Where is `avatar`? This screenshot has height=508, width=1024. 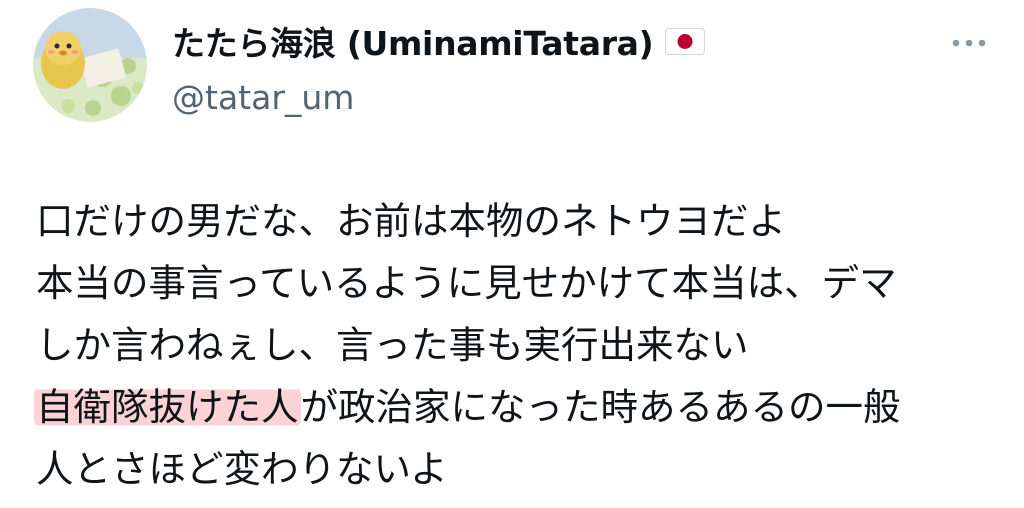 avatar is located at coordinates (90, 65).